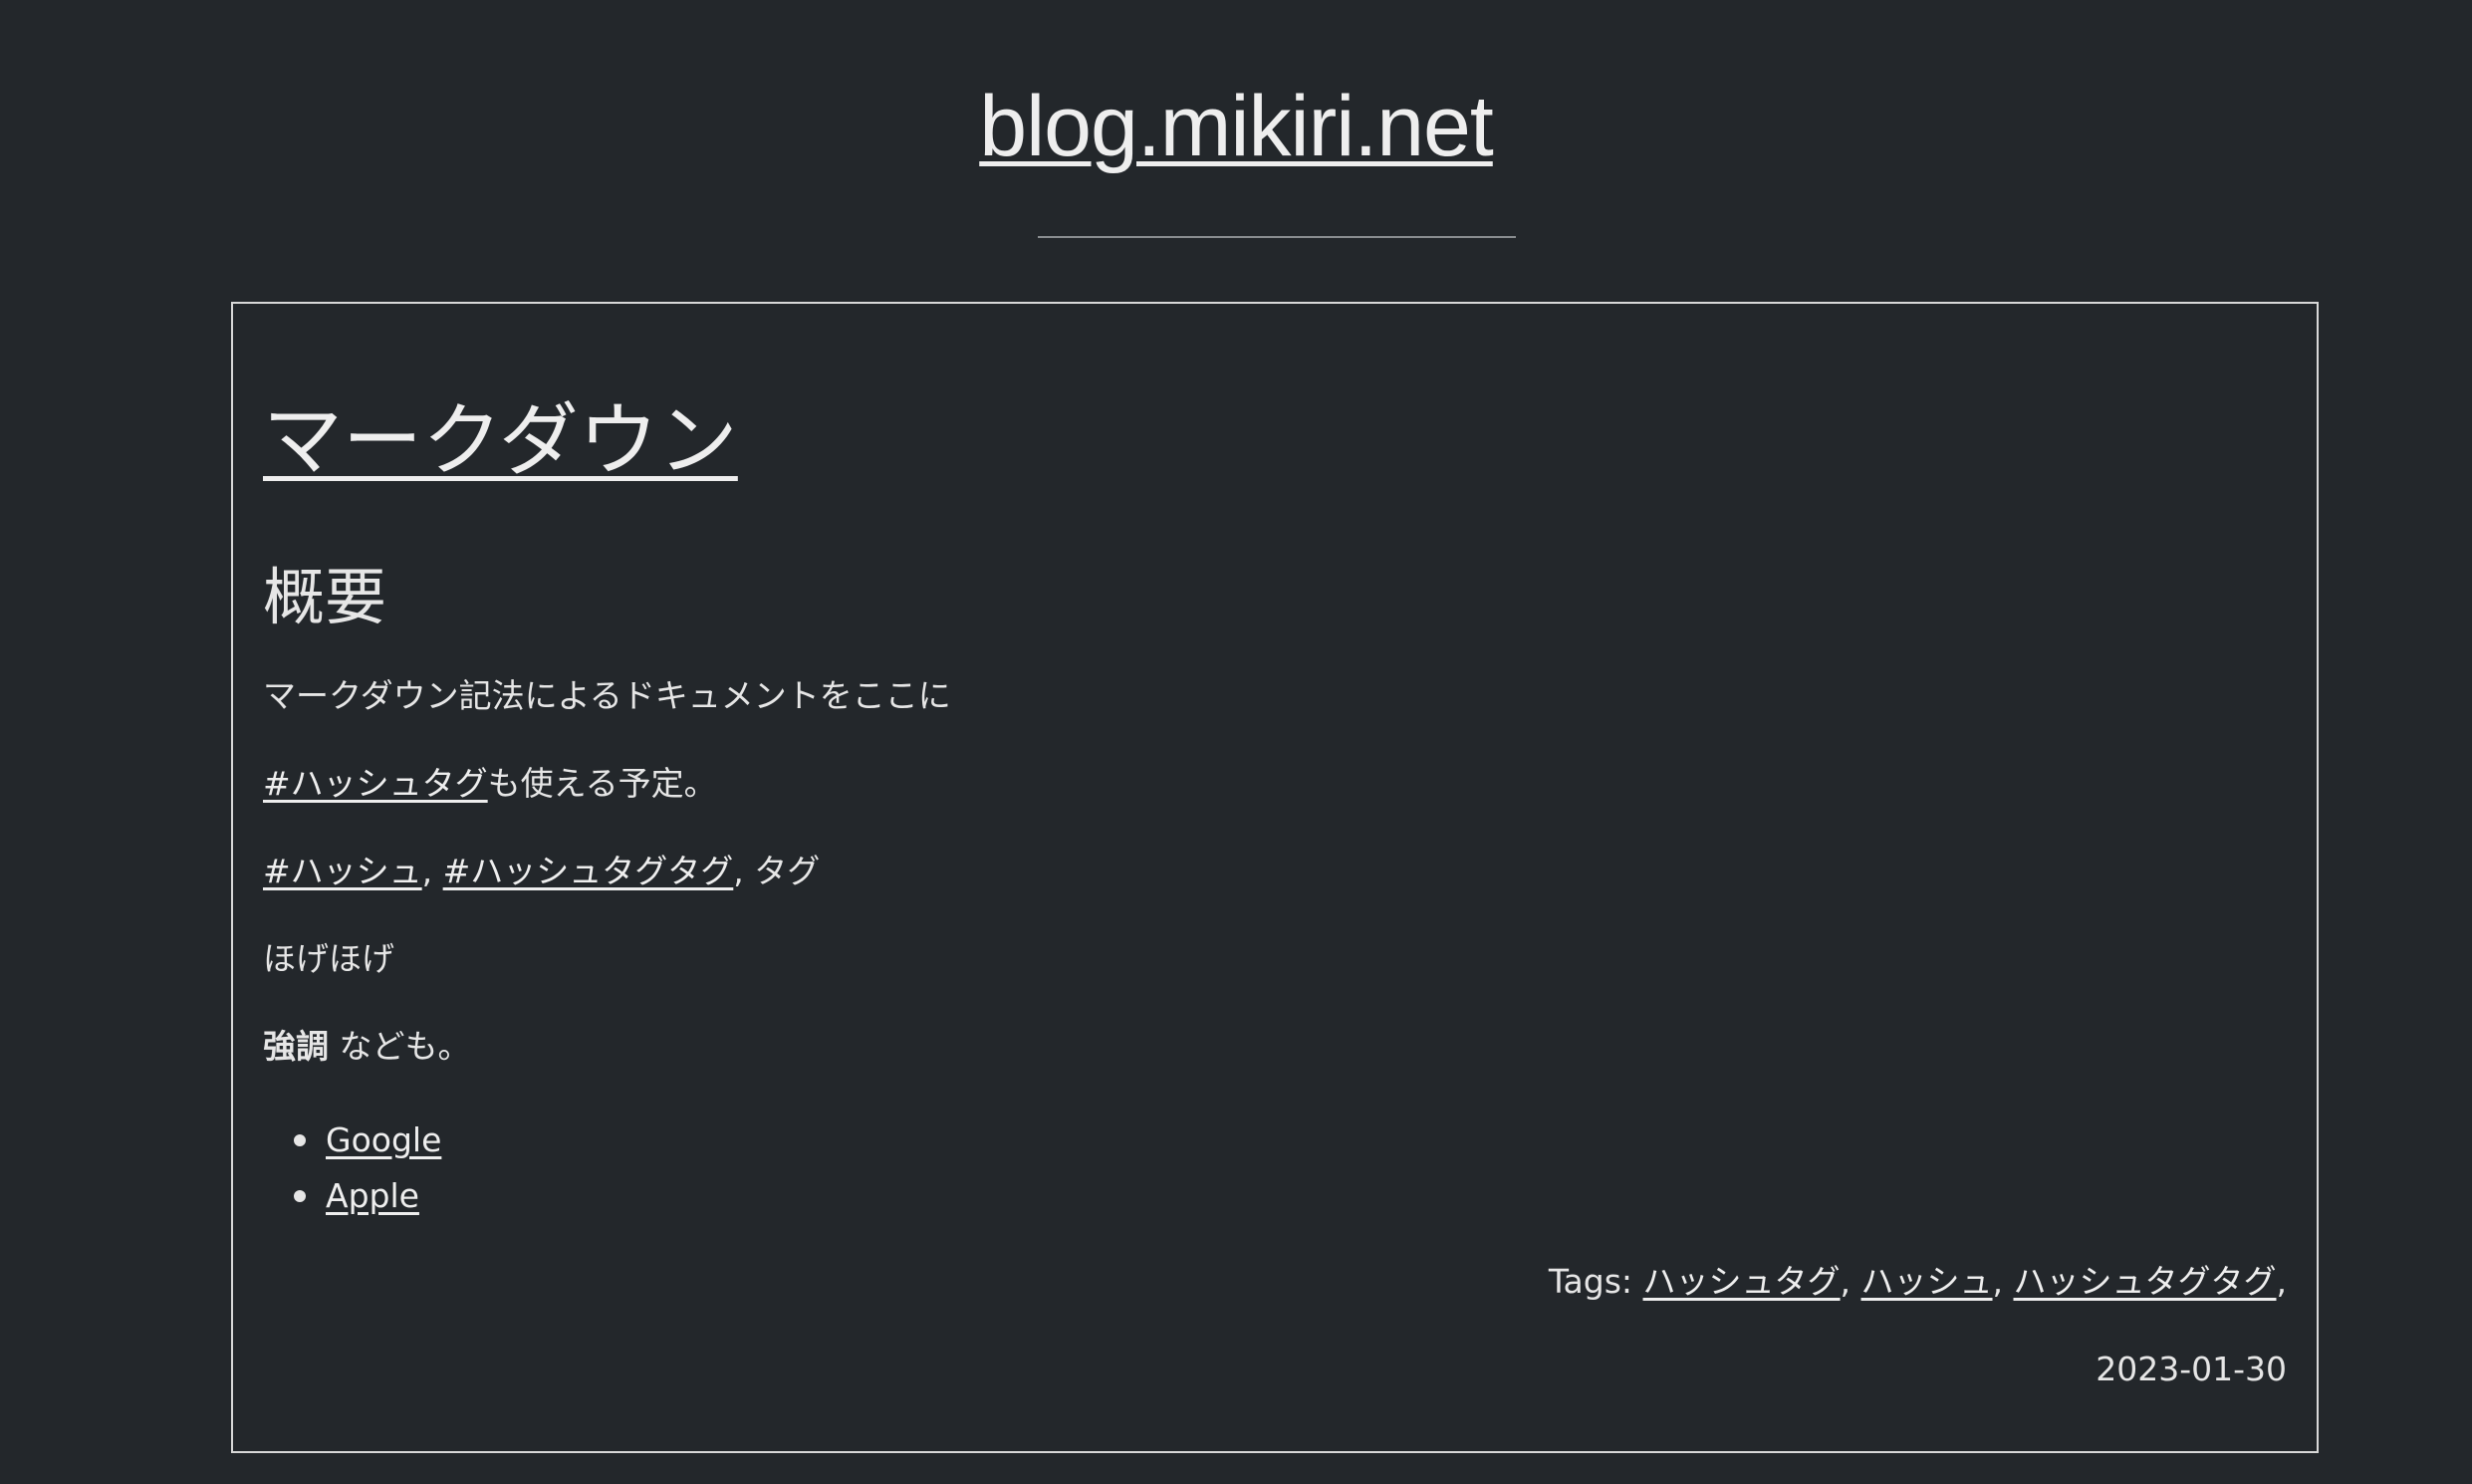  What do you see at coordinates (383, 1139) in the screenshot?
I see `google-link: Google` at bounding box center [383, 1139].